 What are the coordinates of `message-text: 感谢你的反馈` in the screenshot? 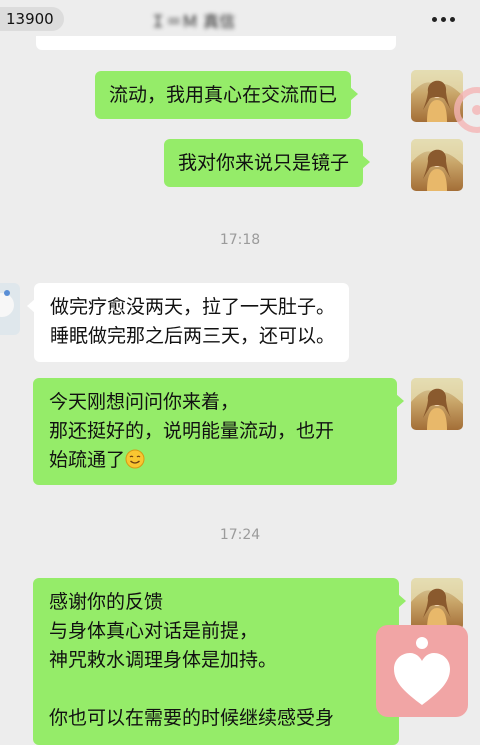 It's located at (106, 602).